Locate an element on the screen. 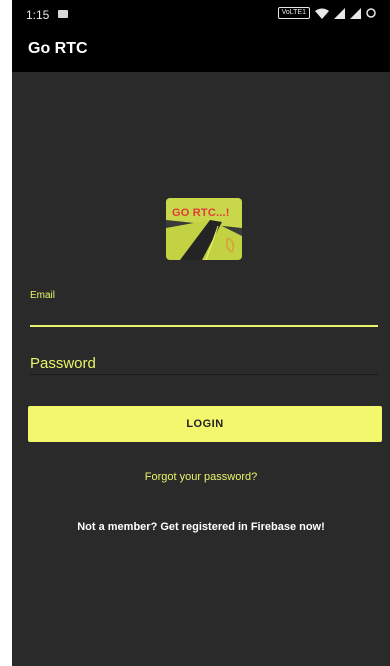 This screenshot has height=666, width=390. app-bar: Go RTC is located at coordinates (201, 50).